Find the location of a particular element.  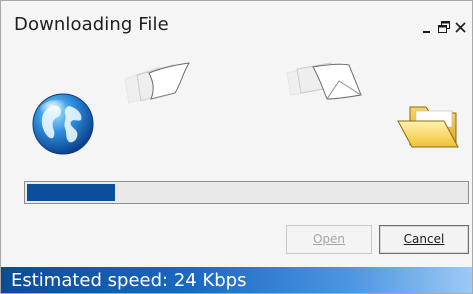

status-bar: Estimated speed: 24 Kbps is located at coordinates (236, 280).